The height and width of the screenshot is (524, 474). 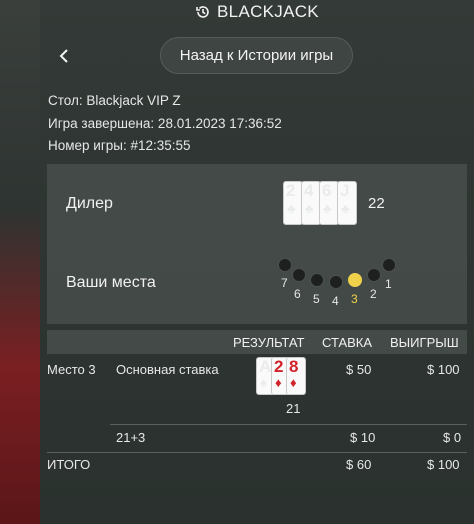 I want to click on total-bet: $ 60, so click(x=359, y=464).